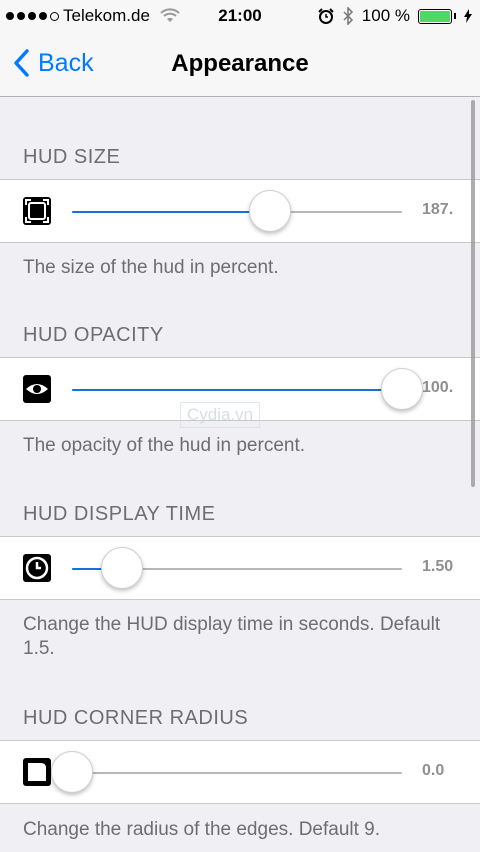 This screenshot has width=480, height=852. Describe the element at coordinates (437, 16) in the screenshot. I see `battery-icon` at that location.